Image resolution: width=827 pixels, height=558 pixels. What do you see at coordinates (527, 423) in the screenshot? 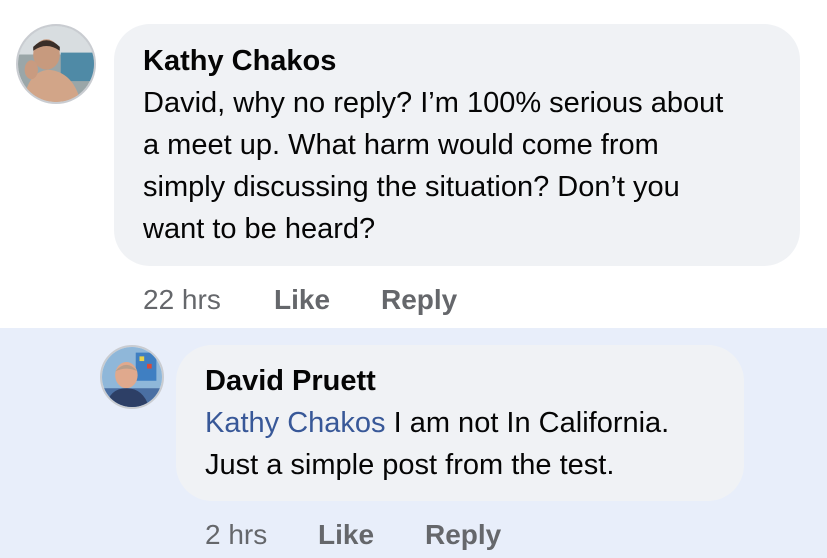
I see `reply-text-fragment: I am not In California.` at bounding box center [527, 423].